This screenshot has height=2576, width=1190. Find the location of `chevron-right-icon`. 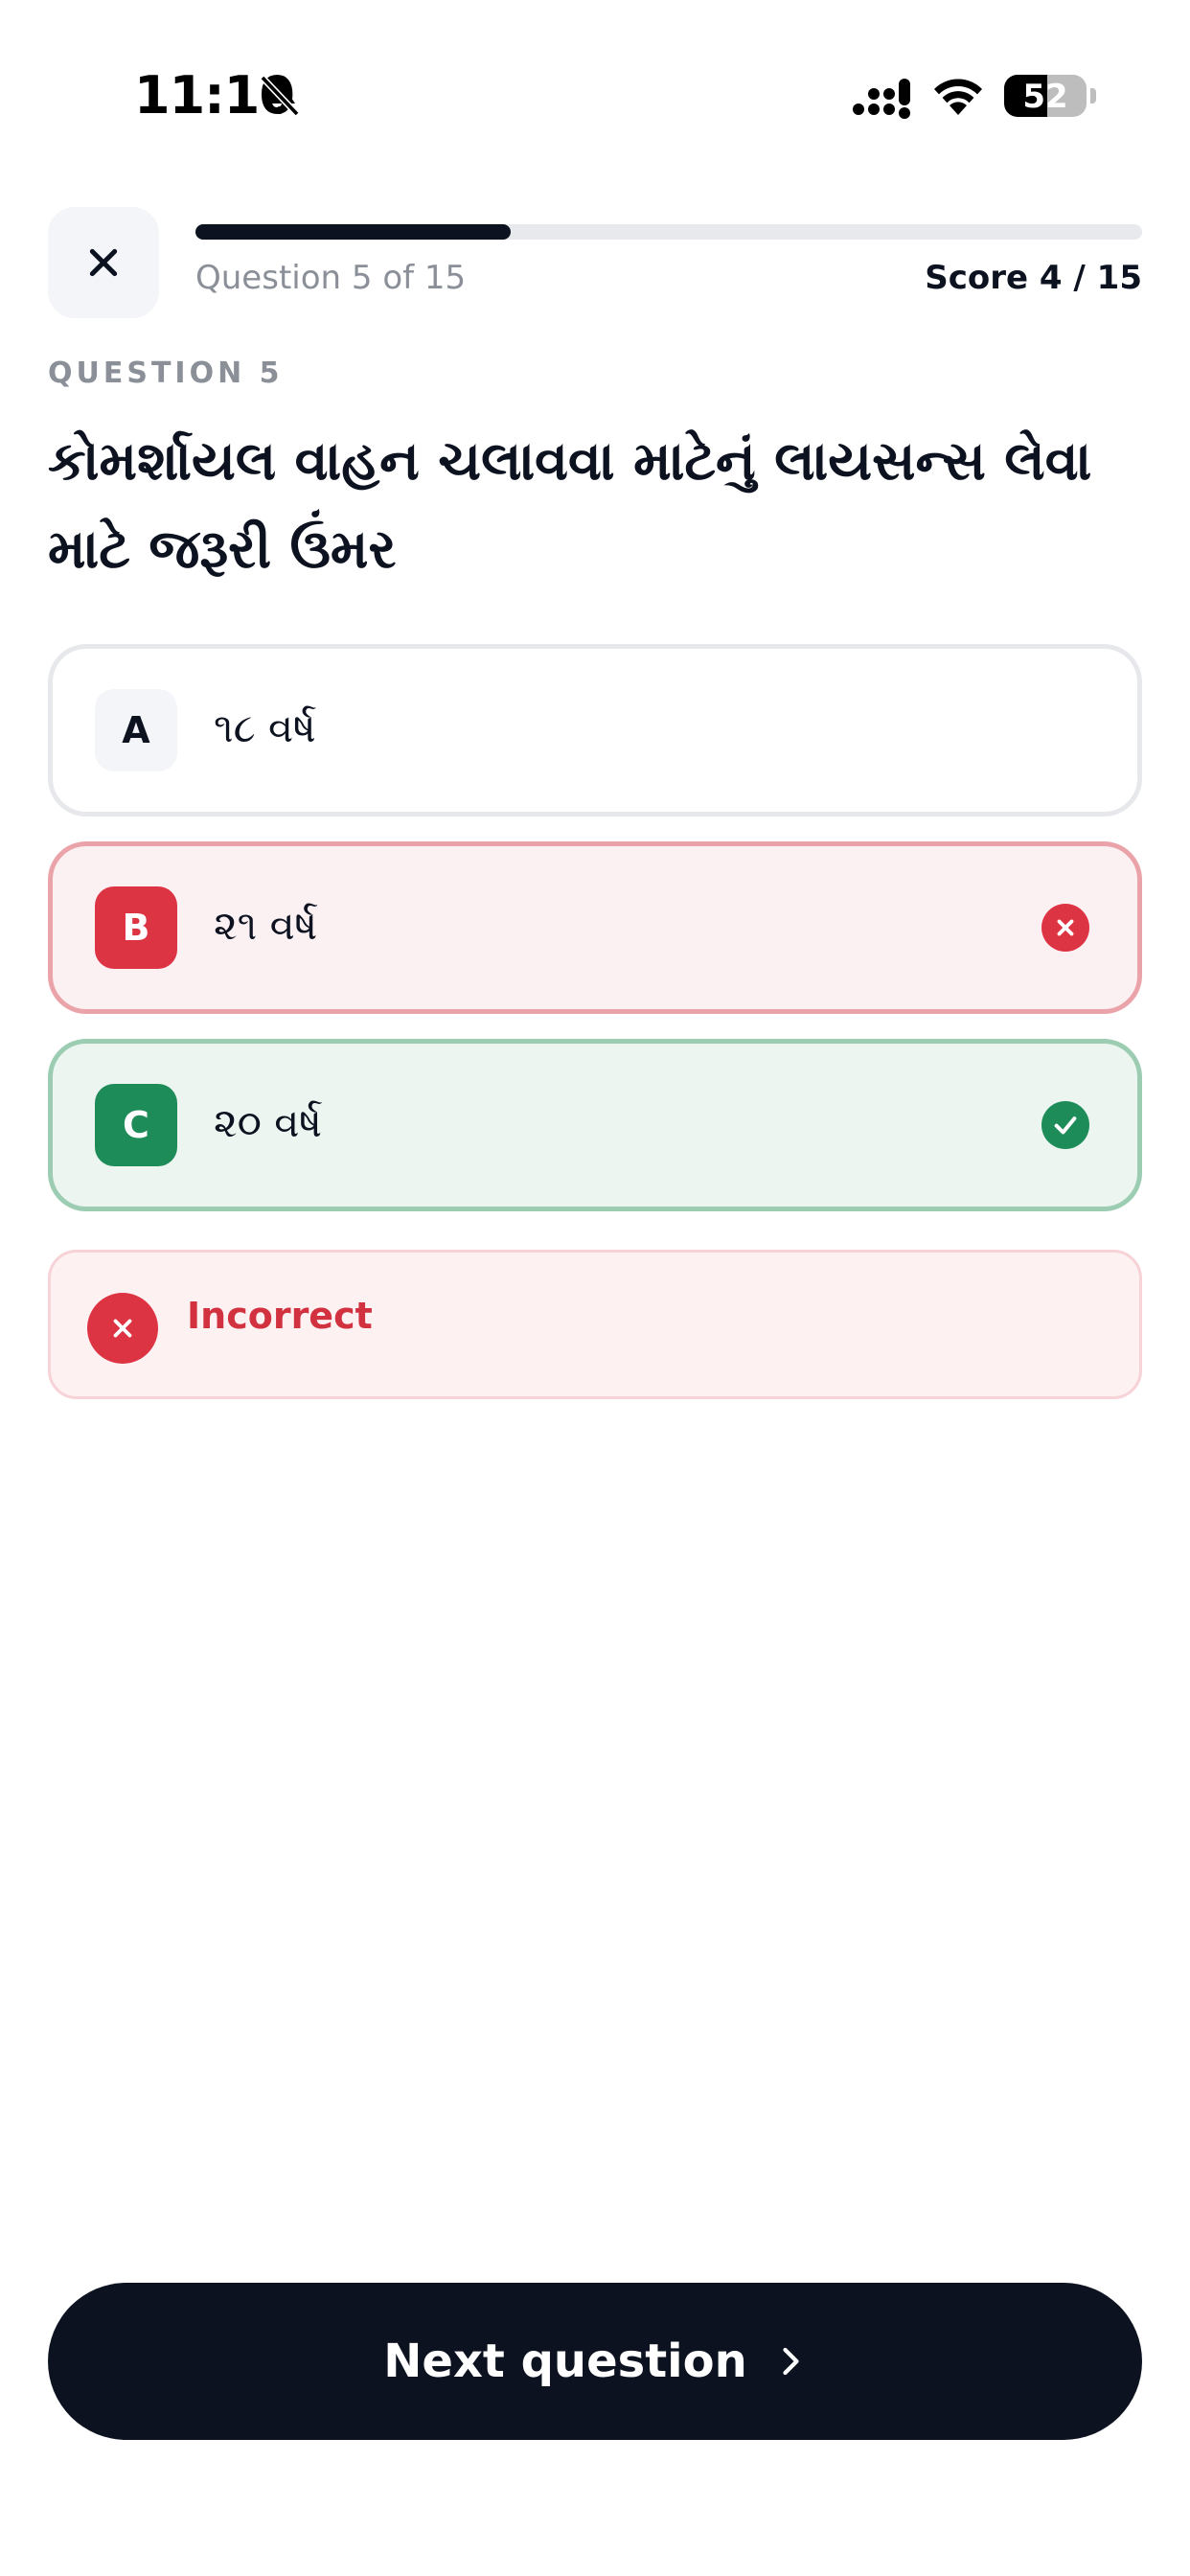

chevron-right-icon is located at coordinates (791, 2361).